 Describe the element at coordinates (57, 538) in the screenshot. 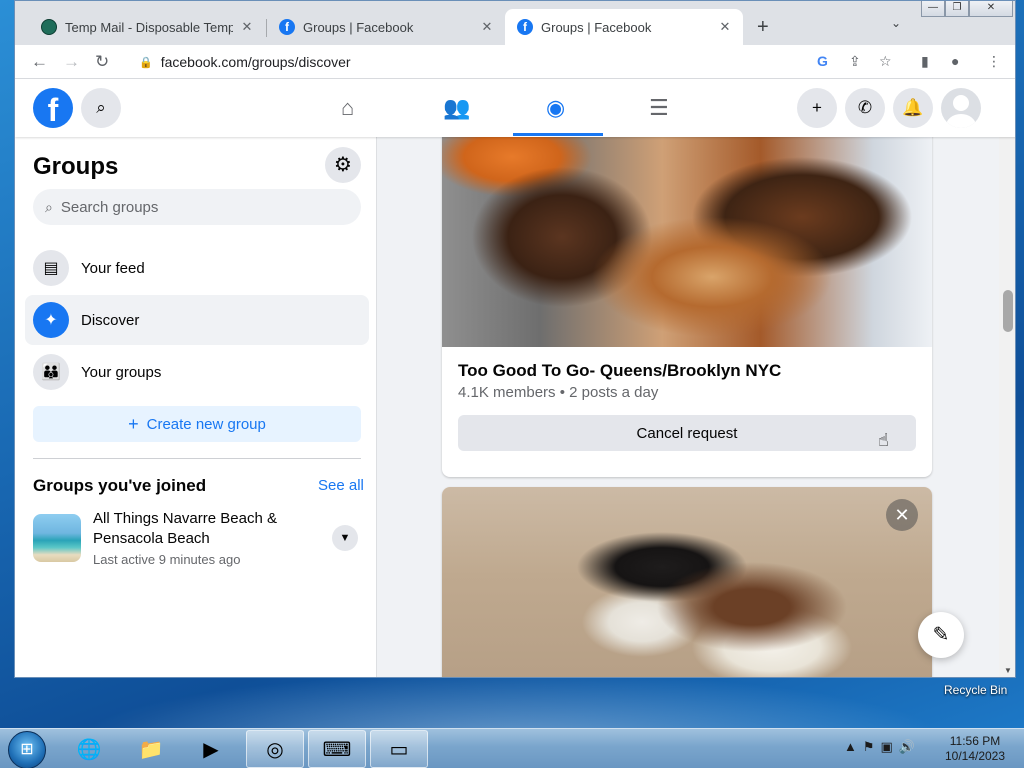

I see `group-thumbnail` at that location.